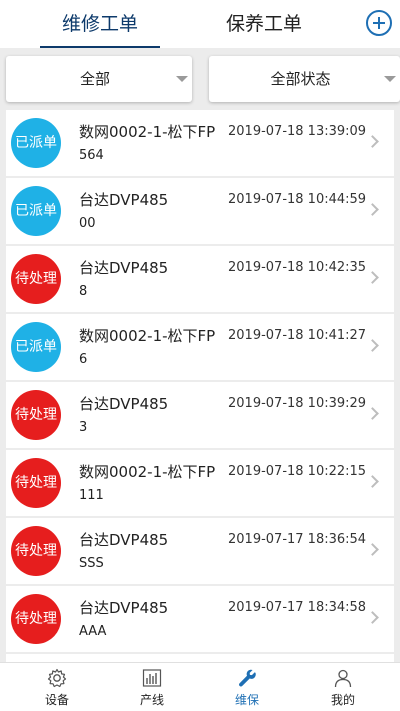  What do you see at coordinates (264, 24) in the screenshot?
I see `tab-maintenance-orders: 保养工单` at bounding box center [264, 24].